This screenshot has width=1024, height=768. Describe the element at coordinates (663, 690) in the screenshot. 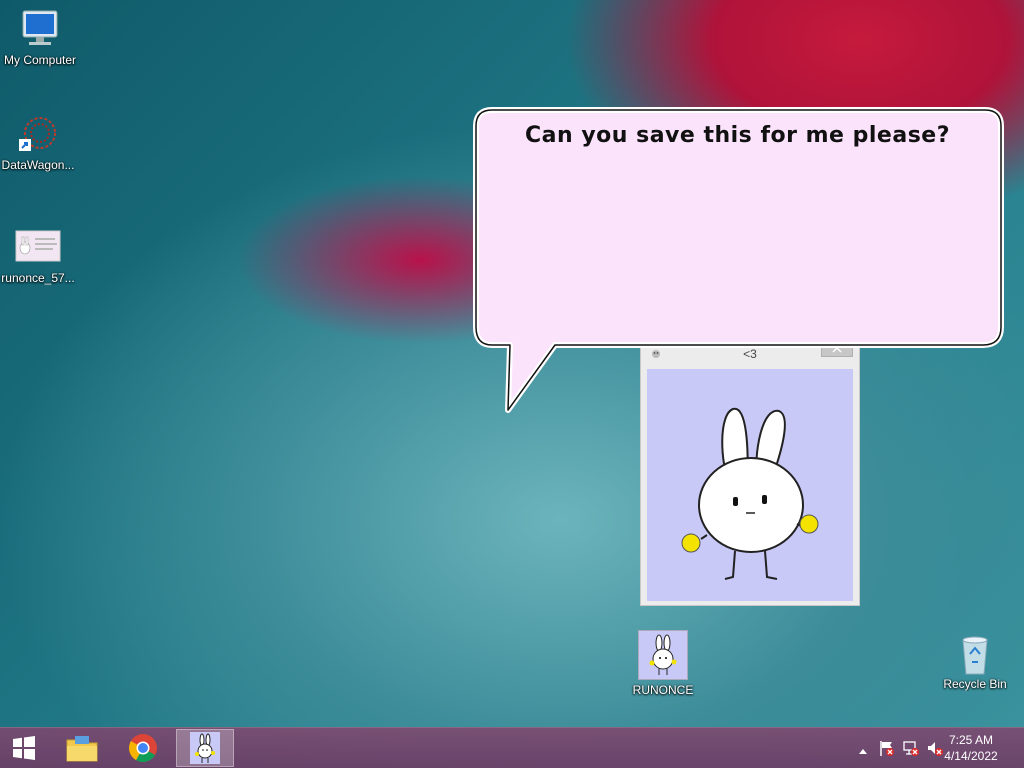

I see `desktop-icon-label: RUNONCE` at that location.